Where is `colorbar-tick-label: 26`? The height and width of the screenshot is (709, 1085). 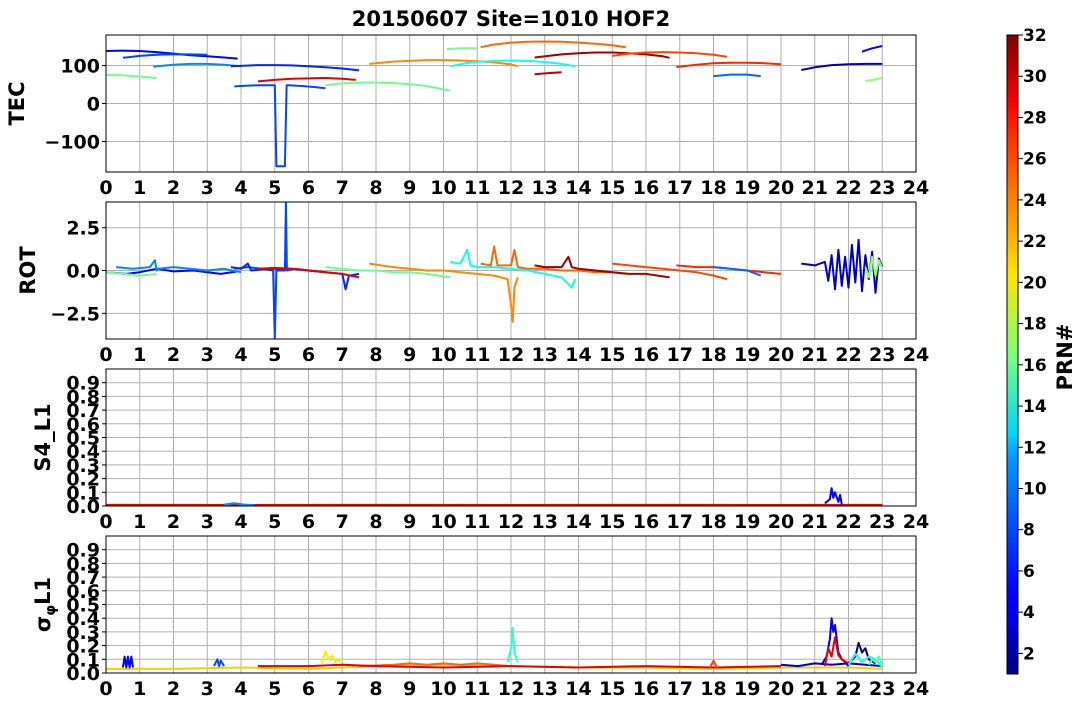
colorbar-tick-label: 26 is located at coordinates (1035, 160).